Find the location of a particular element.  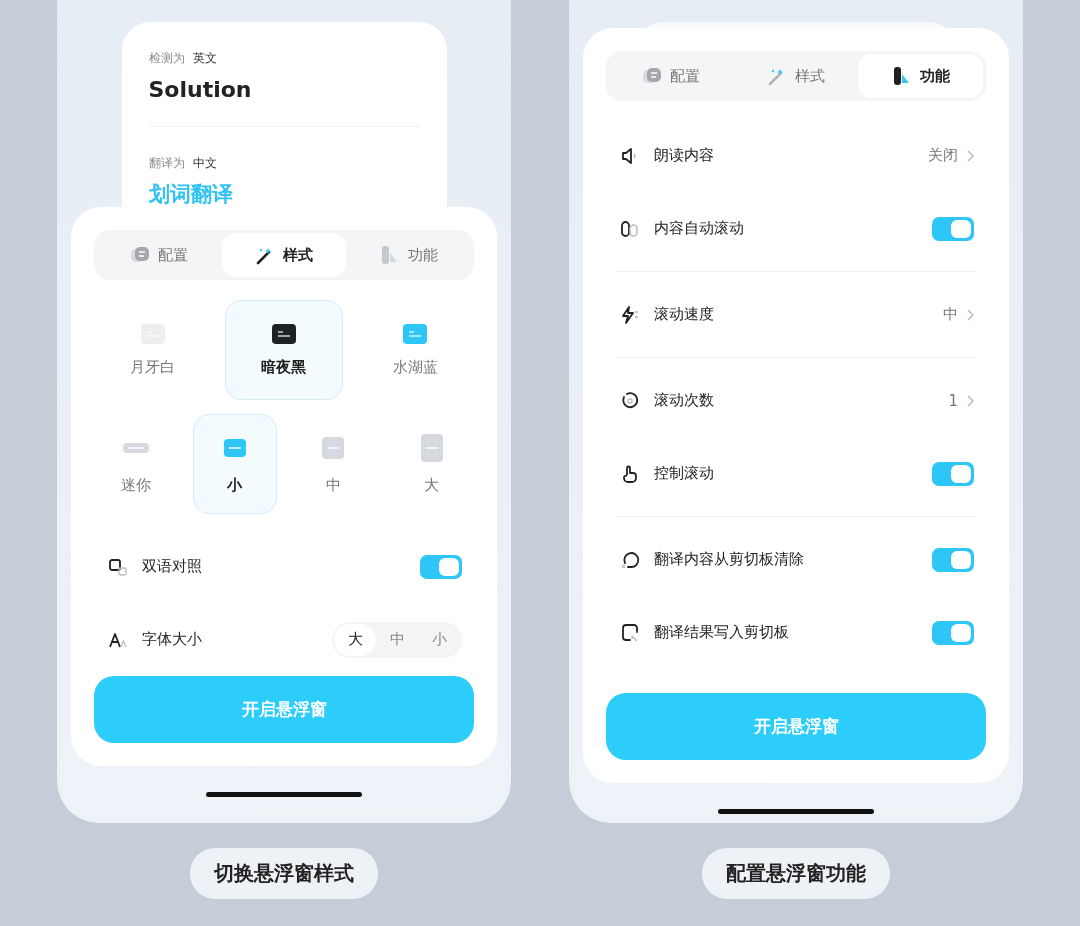

translate-icon is located at coordinates (118, 566).